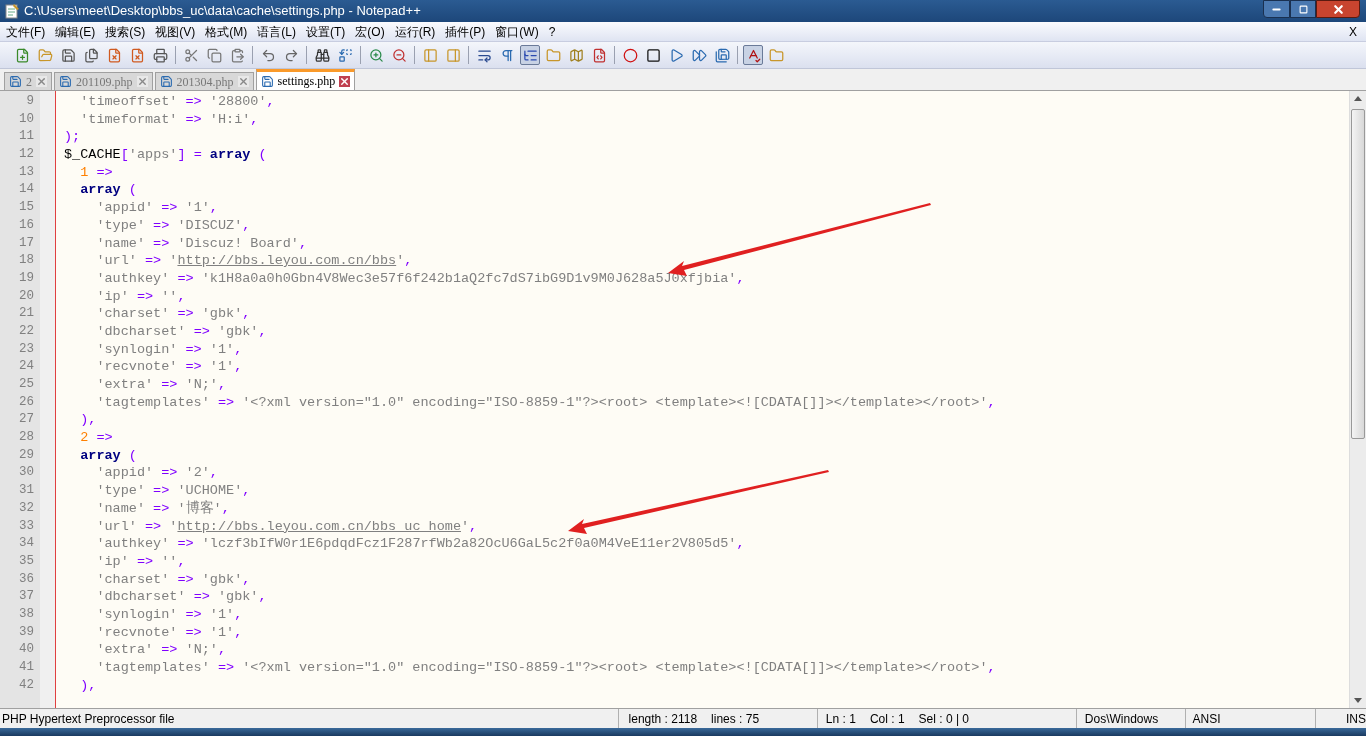  Describe the element at coordinates (286, 526) in the screenshot. I see `code-line: 'url' => 'http://bbs.leyou.com.cn/bbs_uc_home',` at that location.